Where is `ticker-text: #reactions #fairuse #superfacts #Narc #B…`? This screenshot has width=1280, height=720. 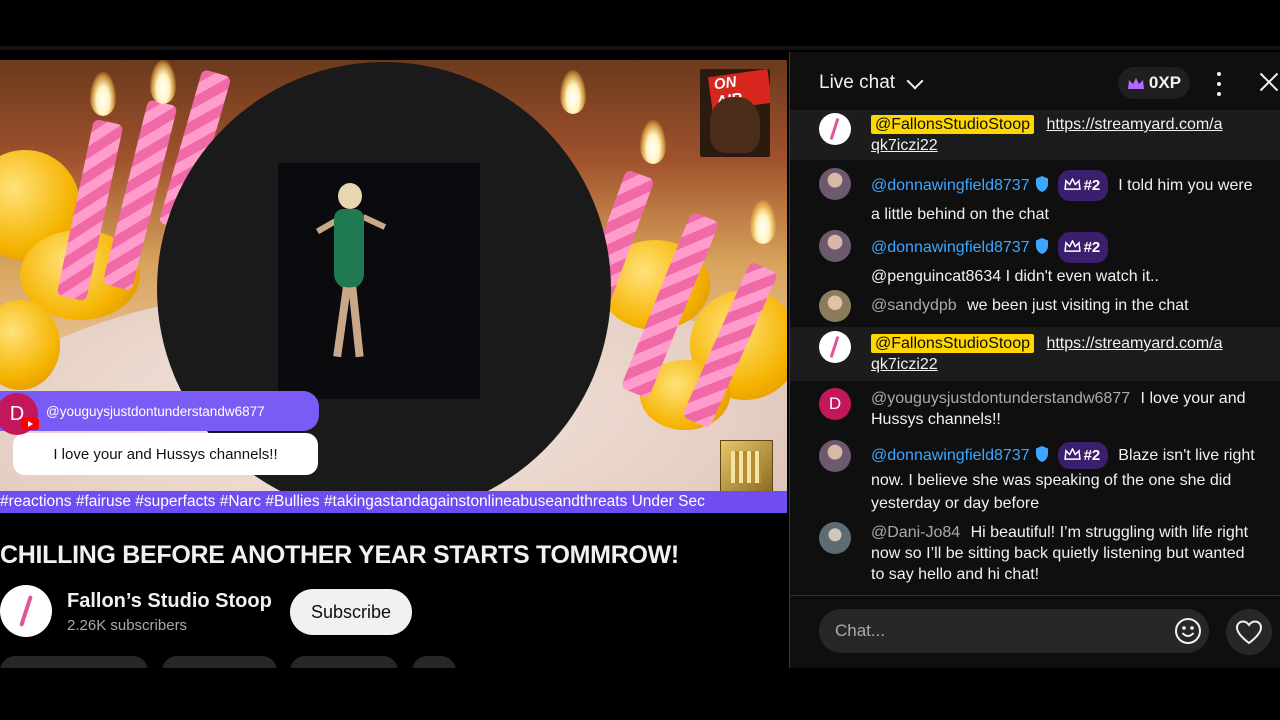 ticker-text: #reactions #fairuse #superfacts #Narc #B… is located at coordinates (352, 501).